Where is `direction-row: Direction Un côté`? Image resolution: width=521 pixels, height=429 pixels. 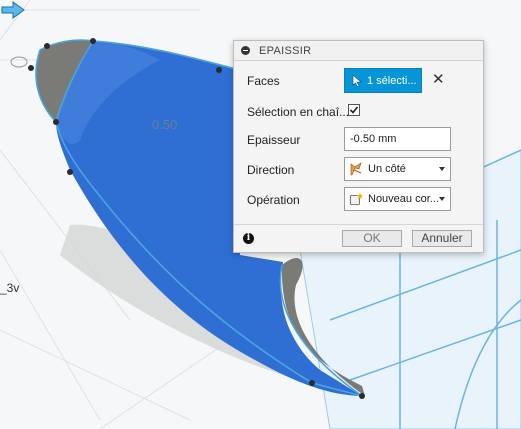
direction-row: Direction Un côté is located at coordinates (358, 170).